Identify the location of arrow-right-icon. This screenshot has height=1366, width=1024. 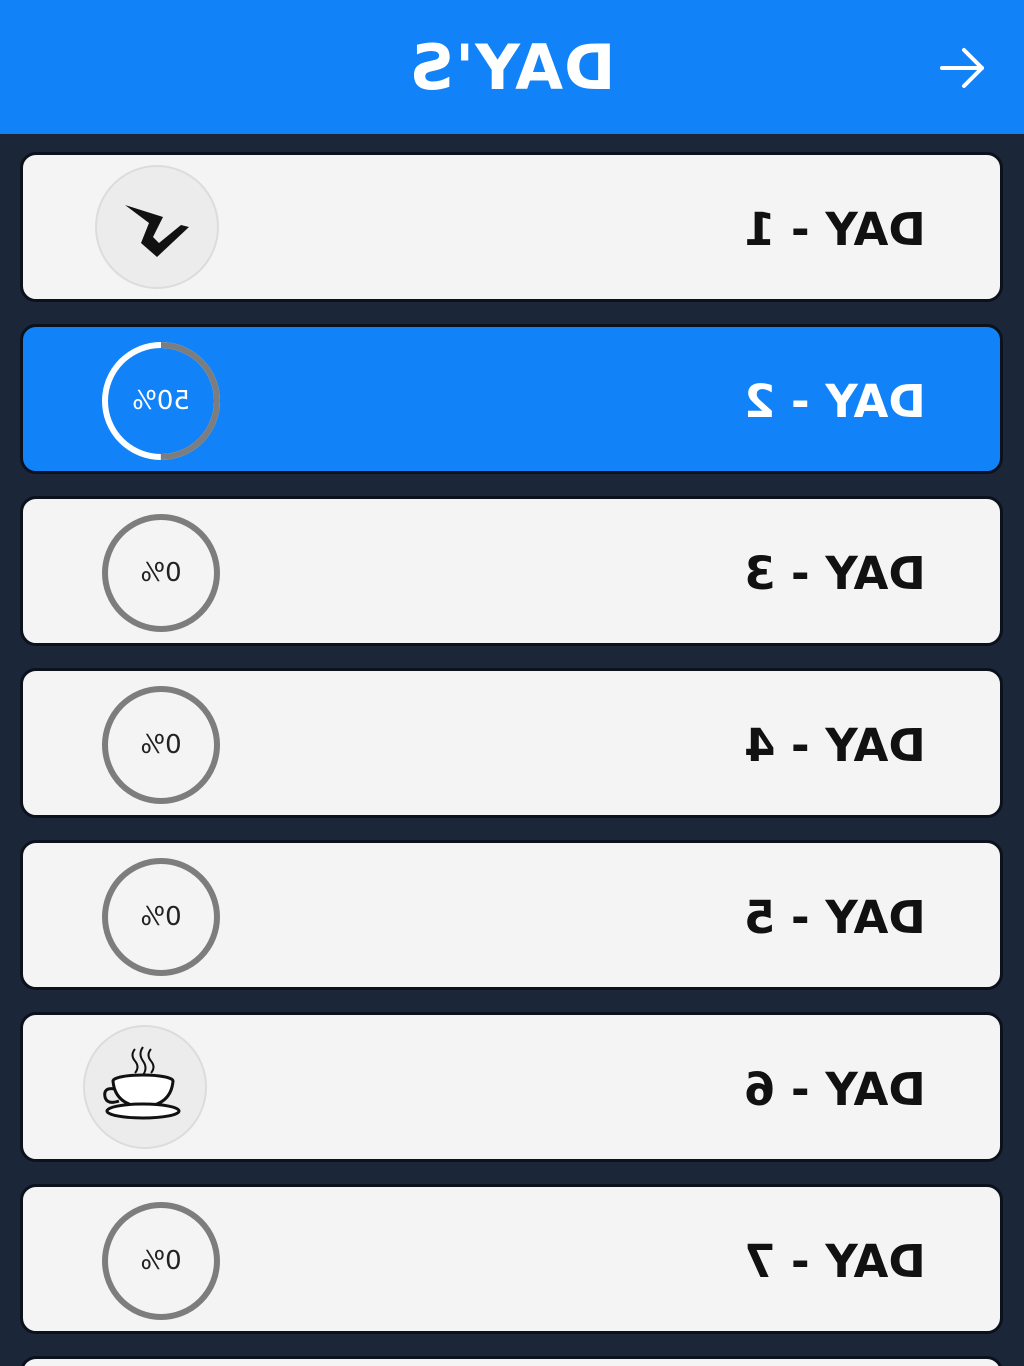
(962, 68).